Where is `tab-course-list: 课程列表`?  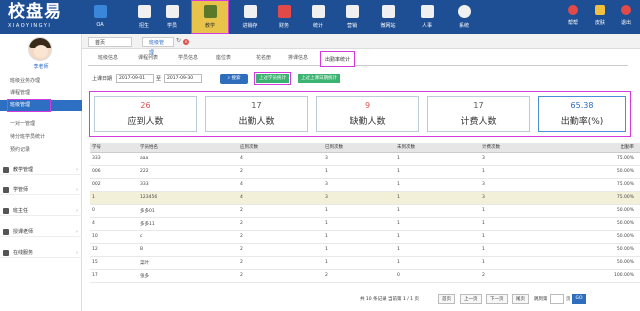 tab-course-list: 课程列表 is located at coordinates (148, 57).